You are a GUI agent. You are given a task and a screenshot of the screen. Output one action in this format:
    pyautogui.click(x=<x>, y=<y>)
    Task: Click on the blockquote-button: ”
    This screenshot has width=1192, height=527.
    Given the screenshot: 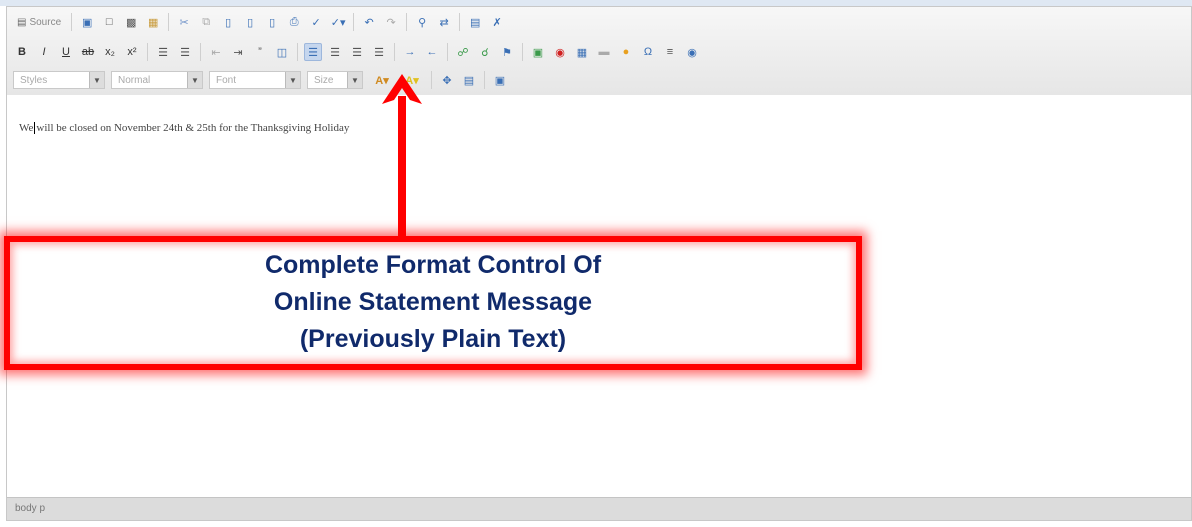 What is the action you would take?
    pyautogui.click(x=260, y=52)
    